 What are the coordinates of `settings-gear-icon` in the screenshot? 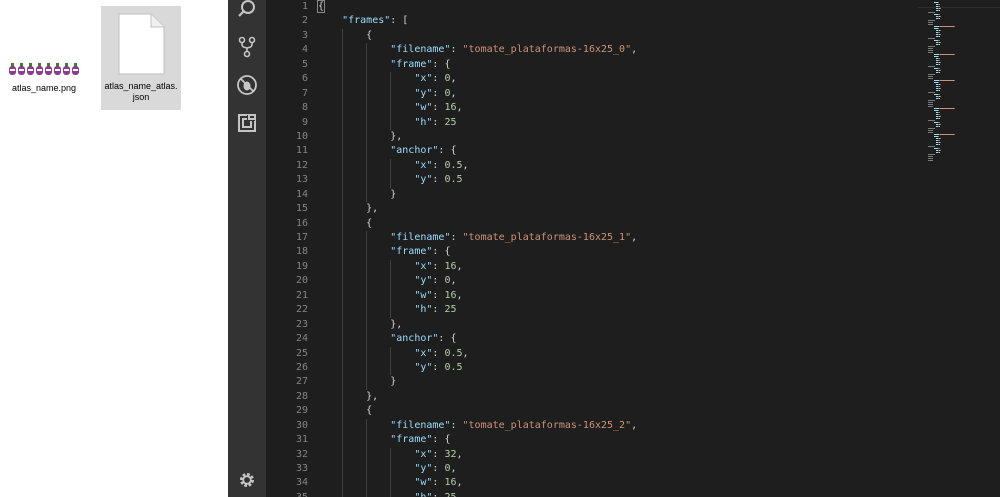 It's located at (247, 480).